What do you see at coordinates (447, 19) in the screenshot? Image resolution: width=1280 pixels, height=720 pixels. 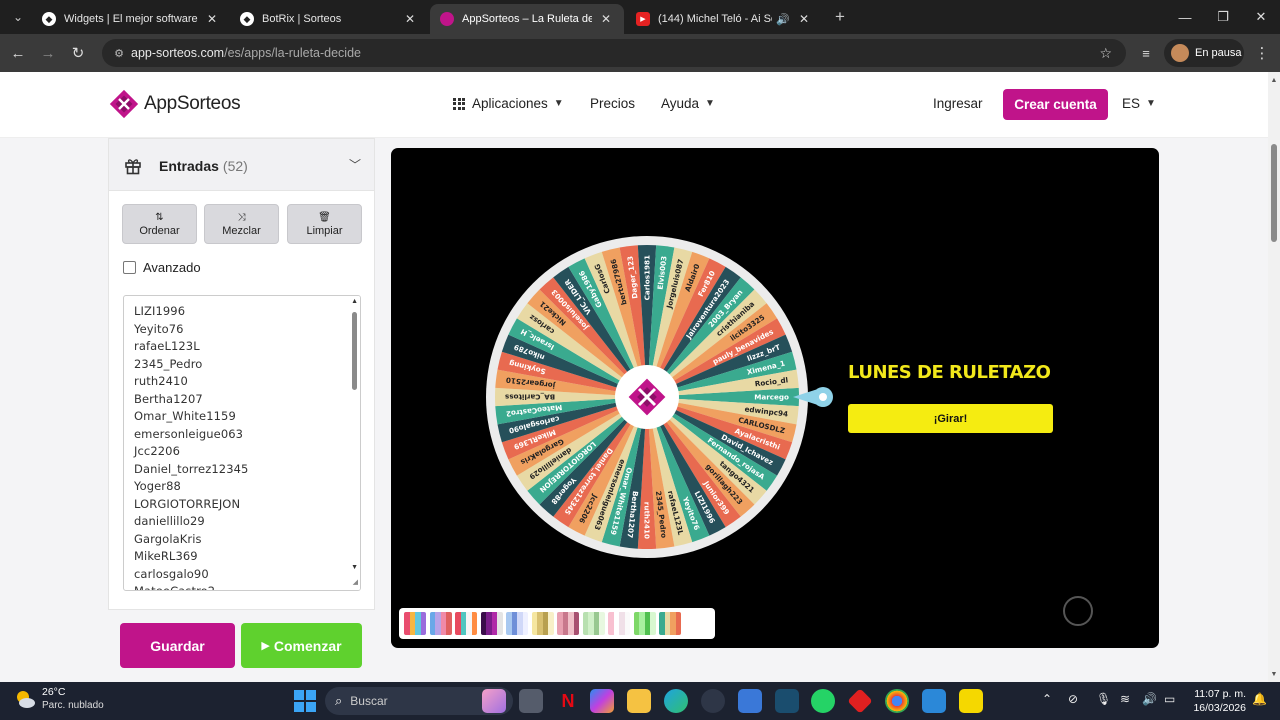 I see `appsorteos-icon` at bounding box center [447, 19].